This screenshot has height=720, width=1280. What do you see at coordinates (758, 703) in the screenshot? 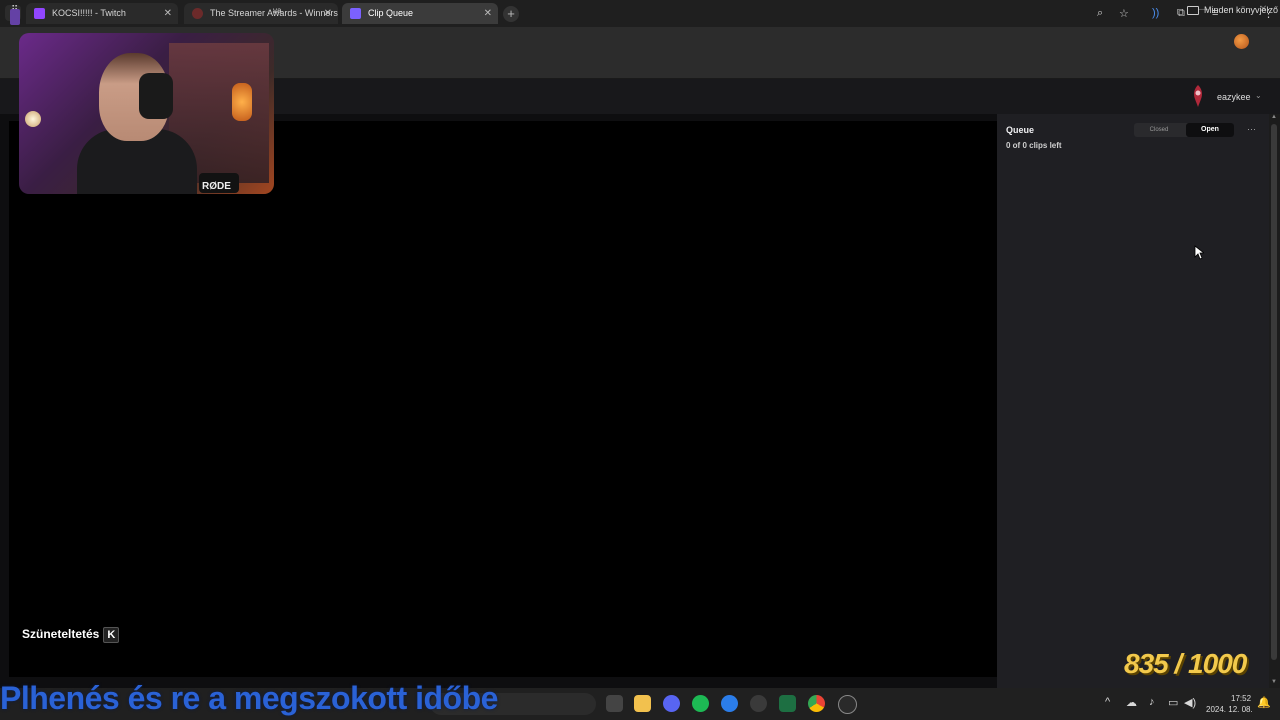
I see `app-c-icon` at bounding box center [758, 703].